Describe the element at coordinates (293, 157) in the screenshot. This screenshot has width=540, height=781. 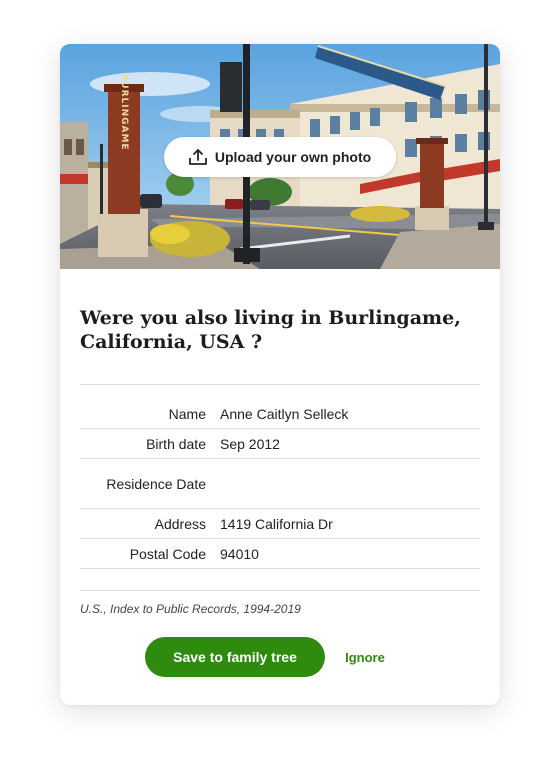
I see `upload-photo-label: Upload your own photo` at that location.